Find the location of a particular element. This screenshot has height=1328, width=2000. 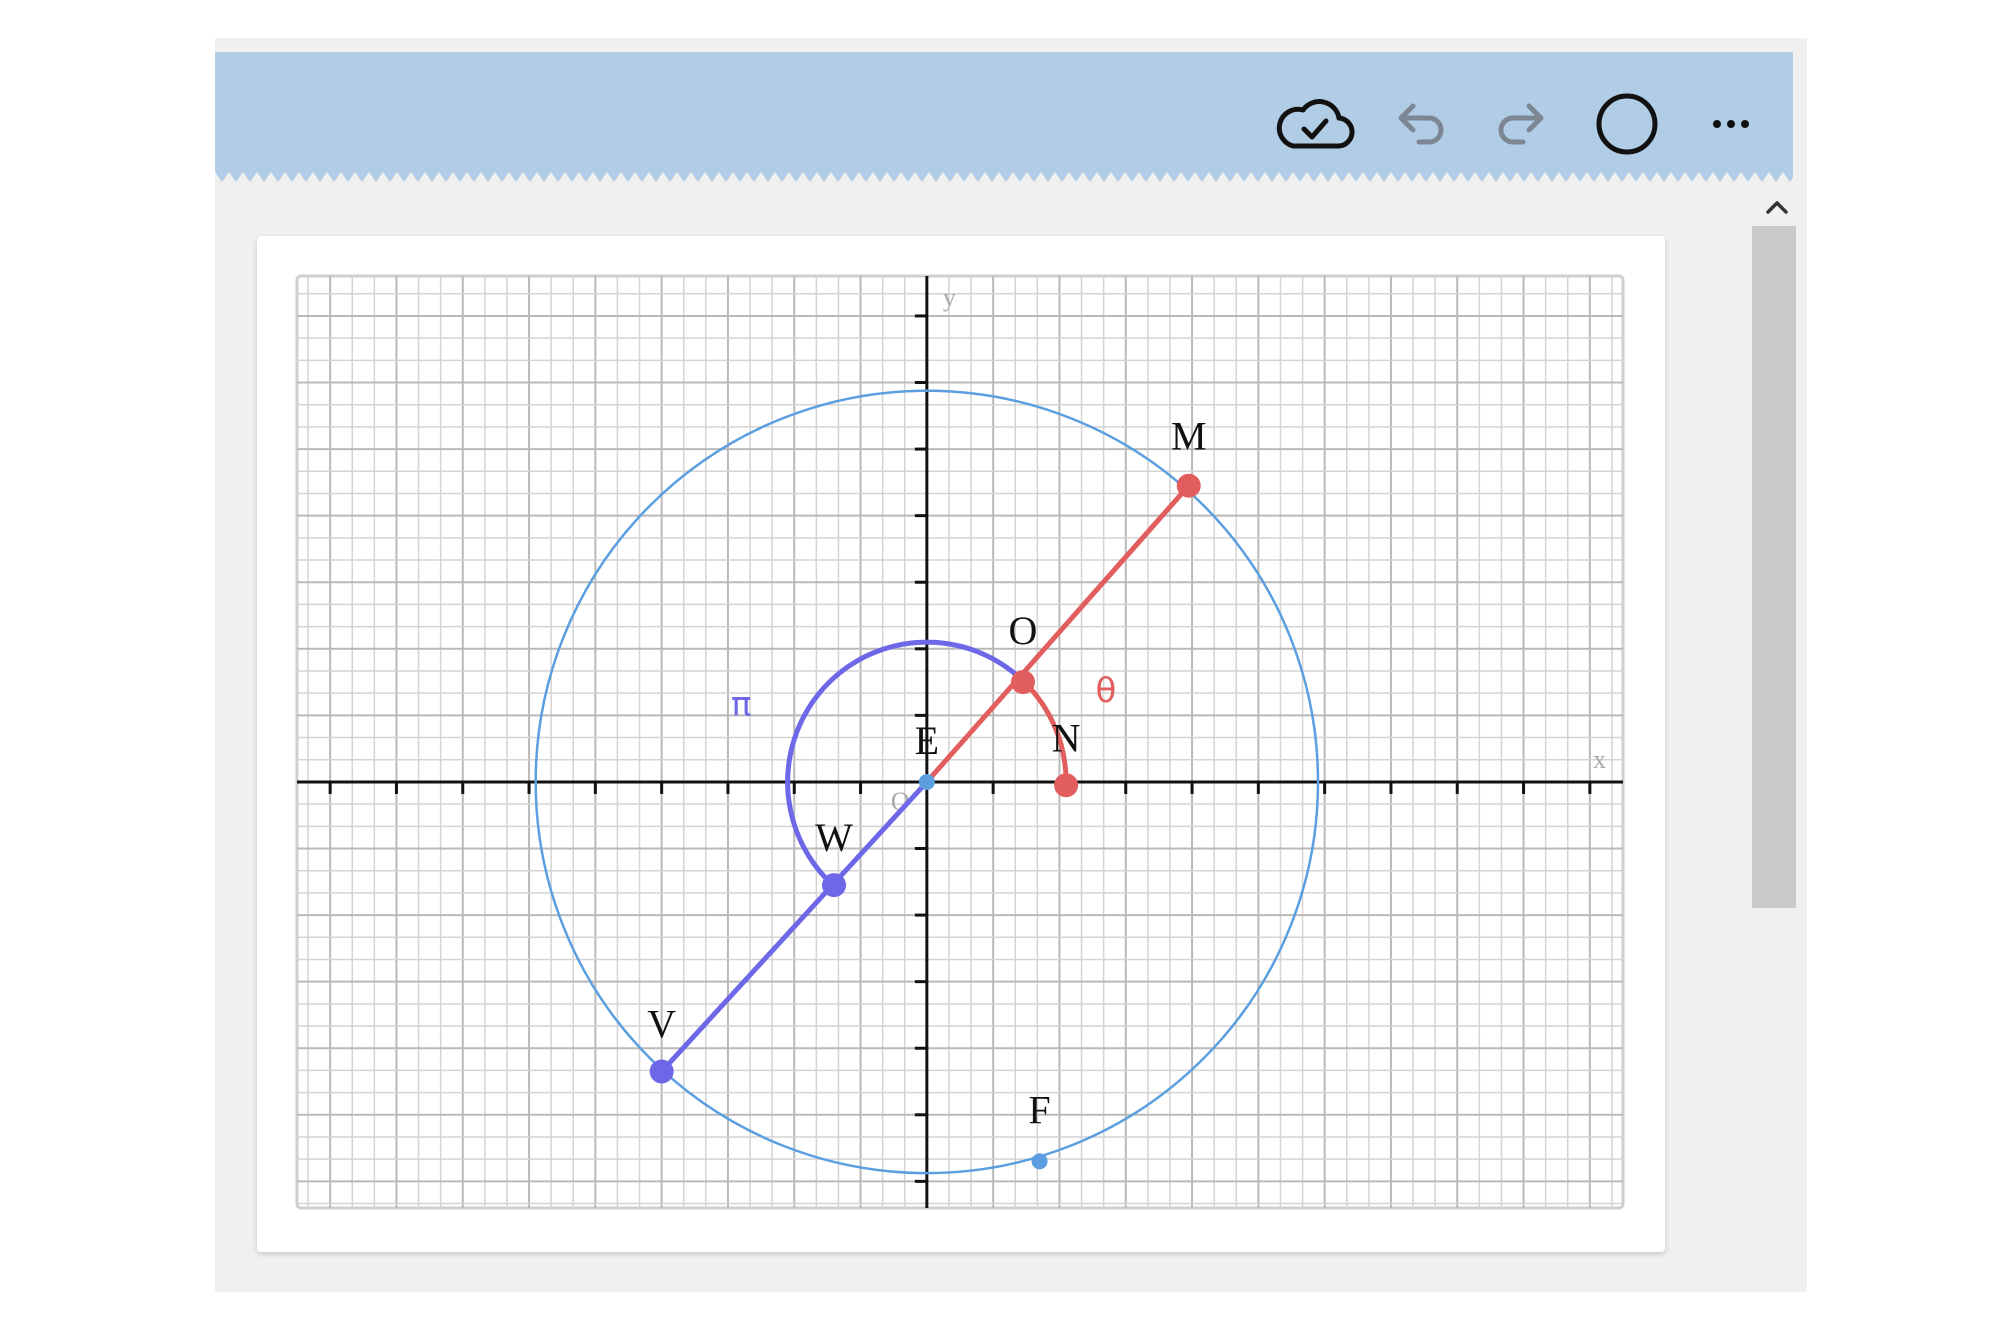

circle-icon is located at coordinates (1627, 124).